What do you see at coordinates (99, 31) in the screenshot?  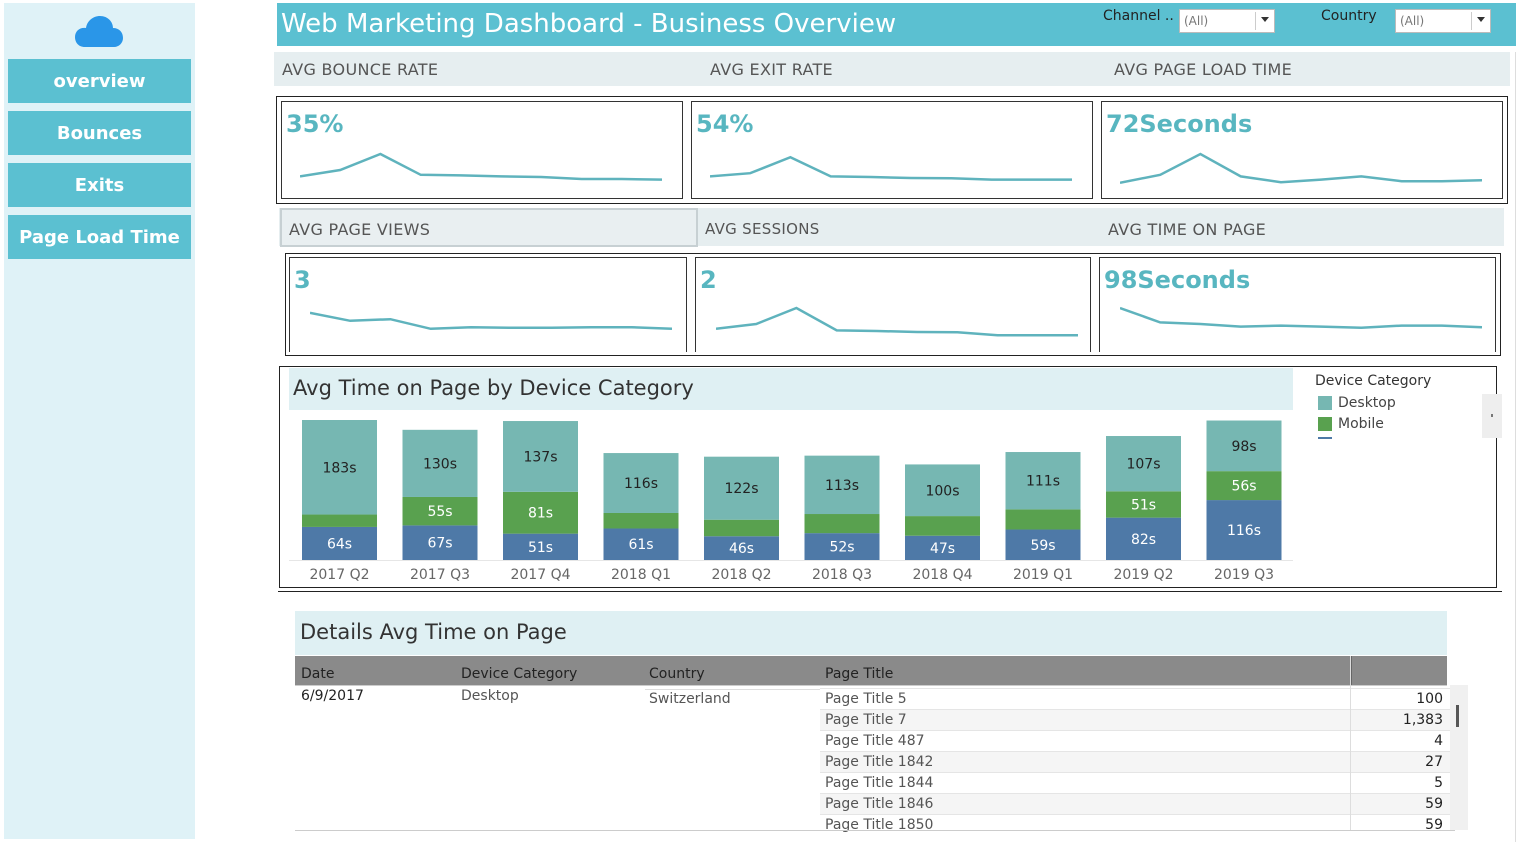 I see `cloud-icon` at bounding box center [99, 31].